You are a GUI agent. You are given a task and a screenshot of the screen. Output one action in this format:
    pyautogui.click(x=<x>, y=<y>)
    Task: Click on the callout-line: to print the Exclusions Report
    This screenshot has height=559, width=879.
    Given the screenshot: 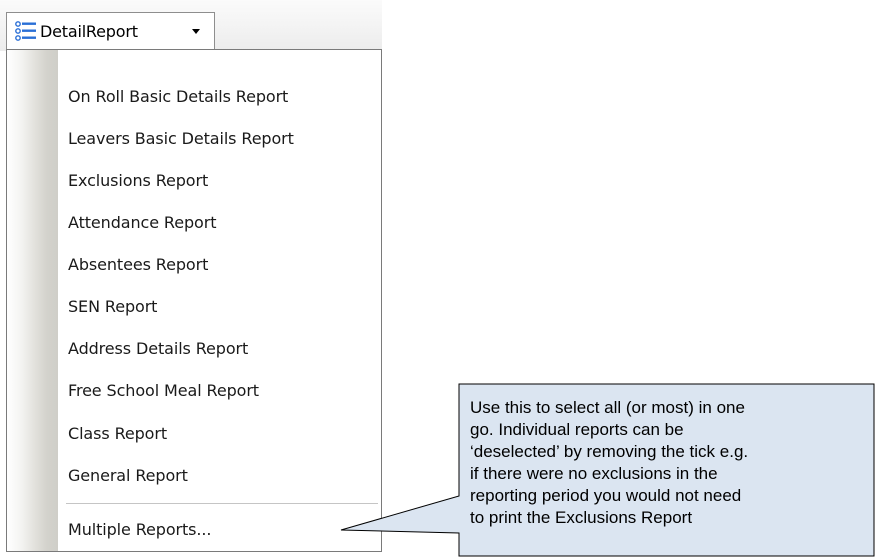 What is the action you would take?
    pyautogui.click(x=581, y=517)
    